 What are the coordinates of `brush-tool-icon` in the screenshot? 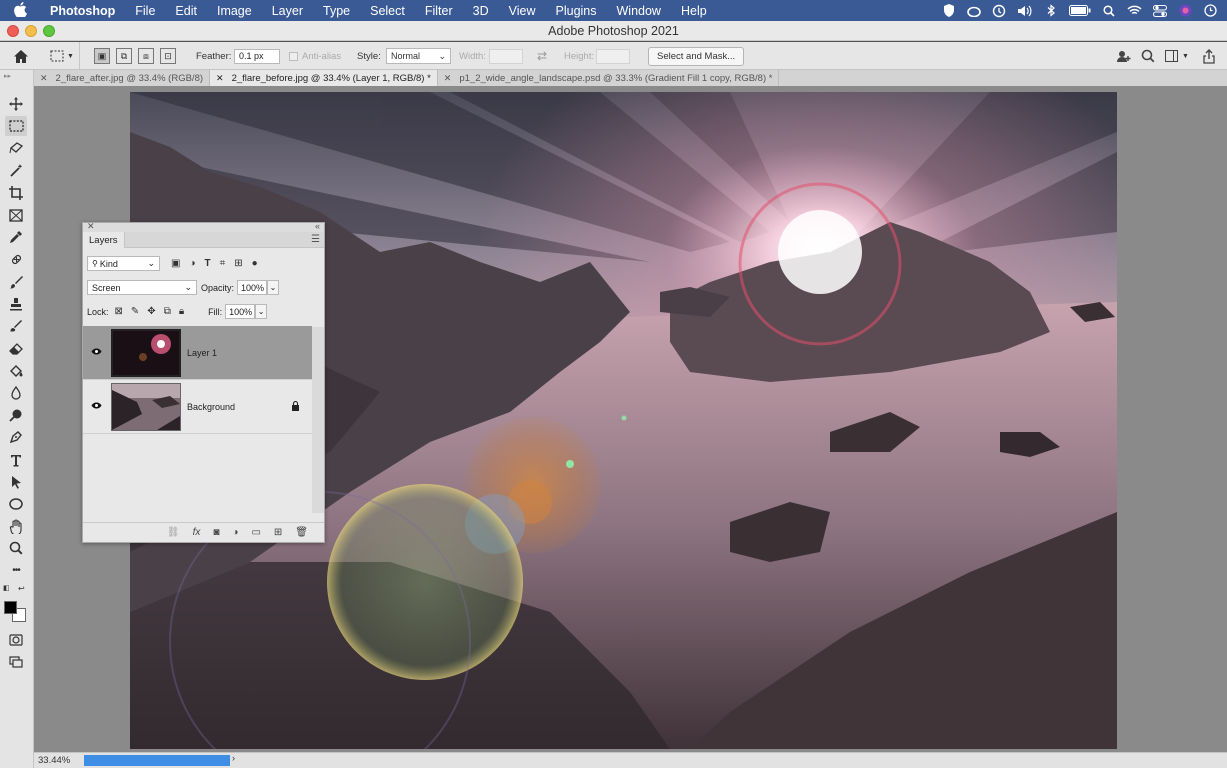 It's located at (16, 282).